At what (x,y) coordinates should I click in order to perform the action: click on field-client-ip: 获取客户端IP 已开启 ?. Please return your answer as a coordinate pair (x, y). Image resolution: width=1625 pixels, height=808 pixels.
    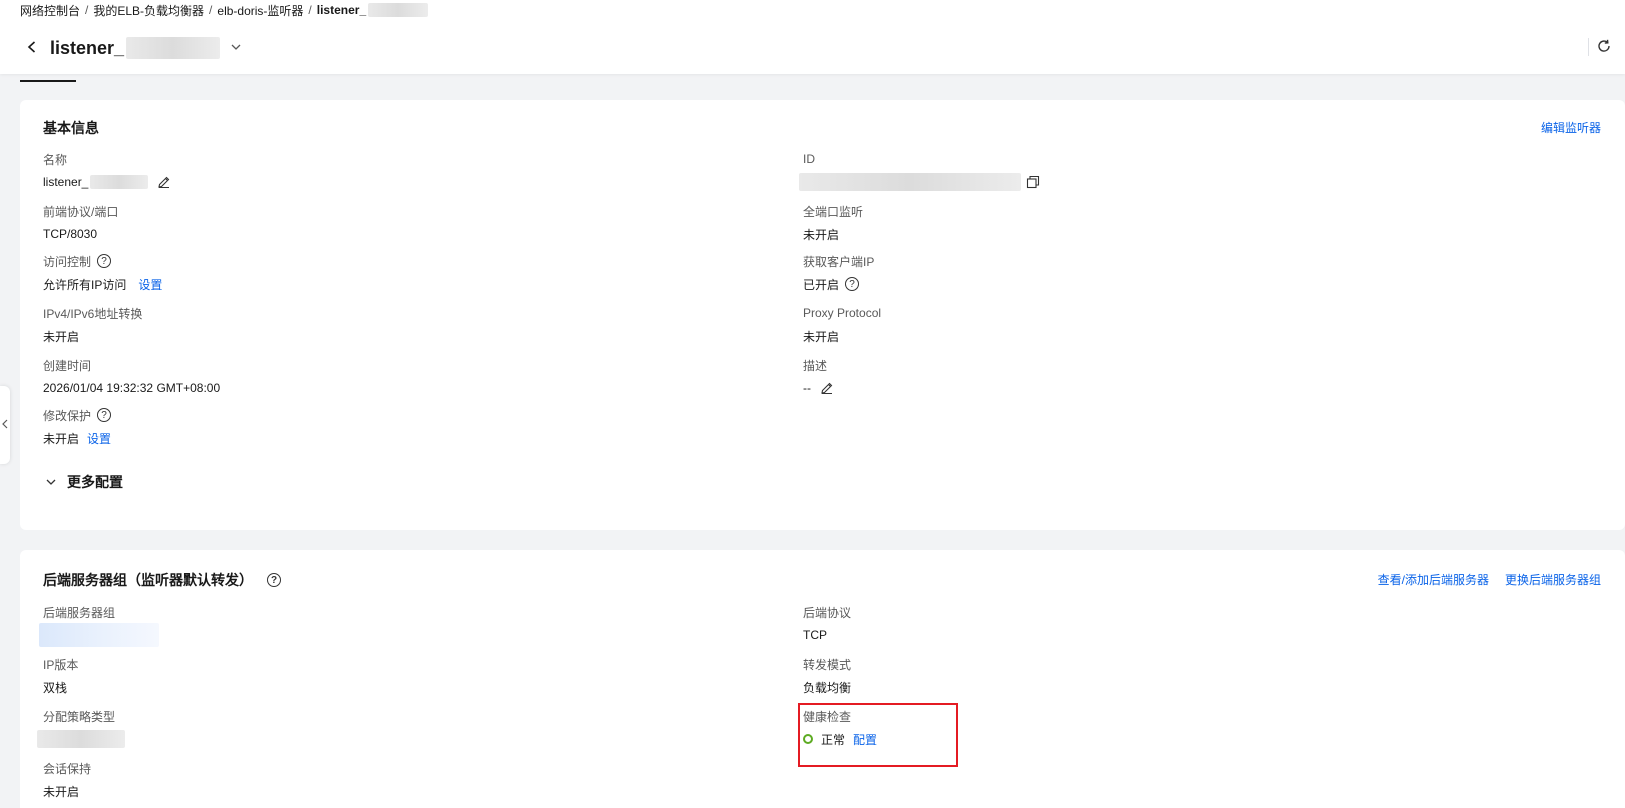
    Looking at the image, I should click on (838, 273).